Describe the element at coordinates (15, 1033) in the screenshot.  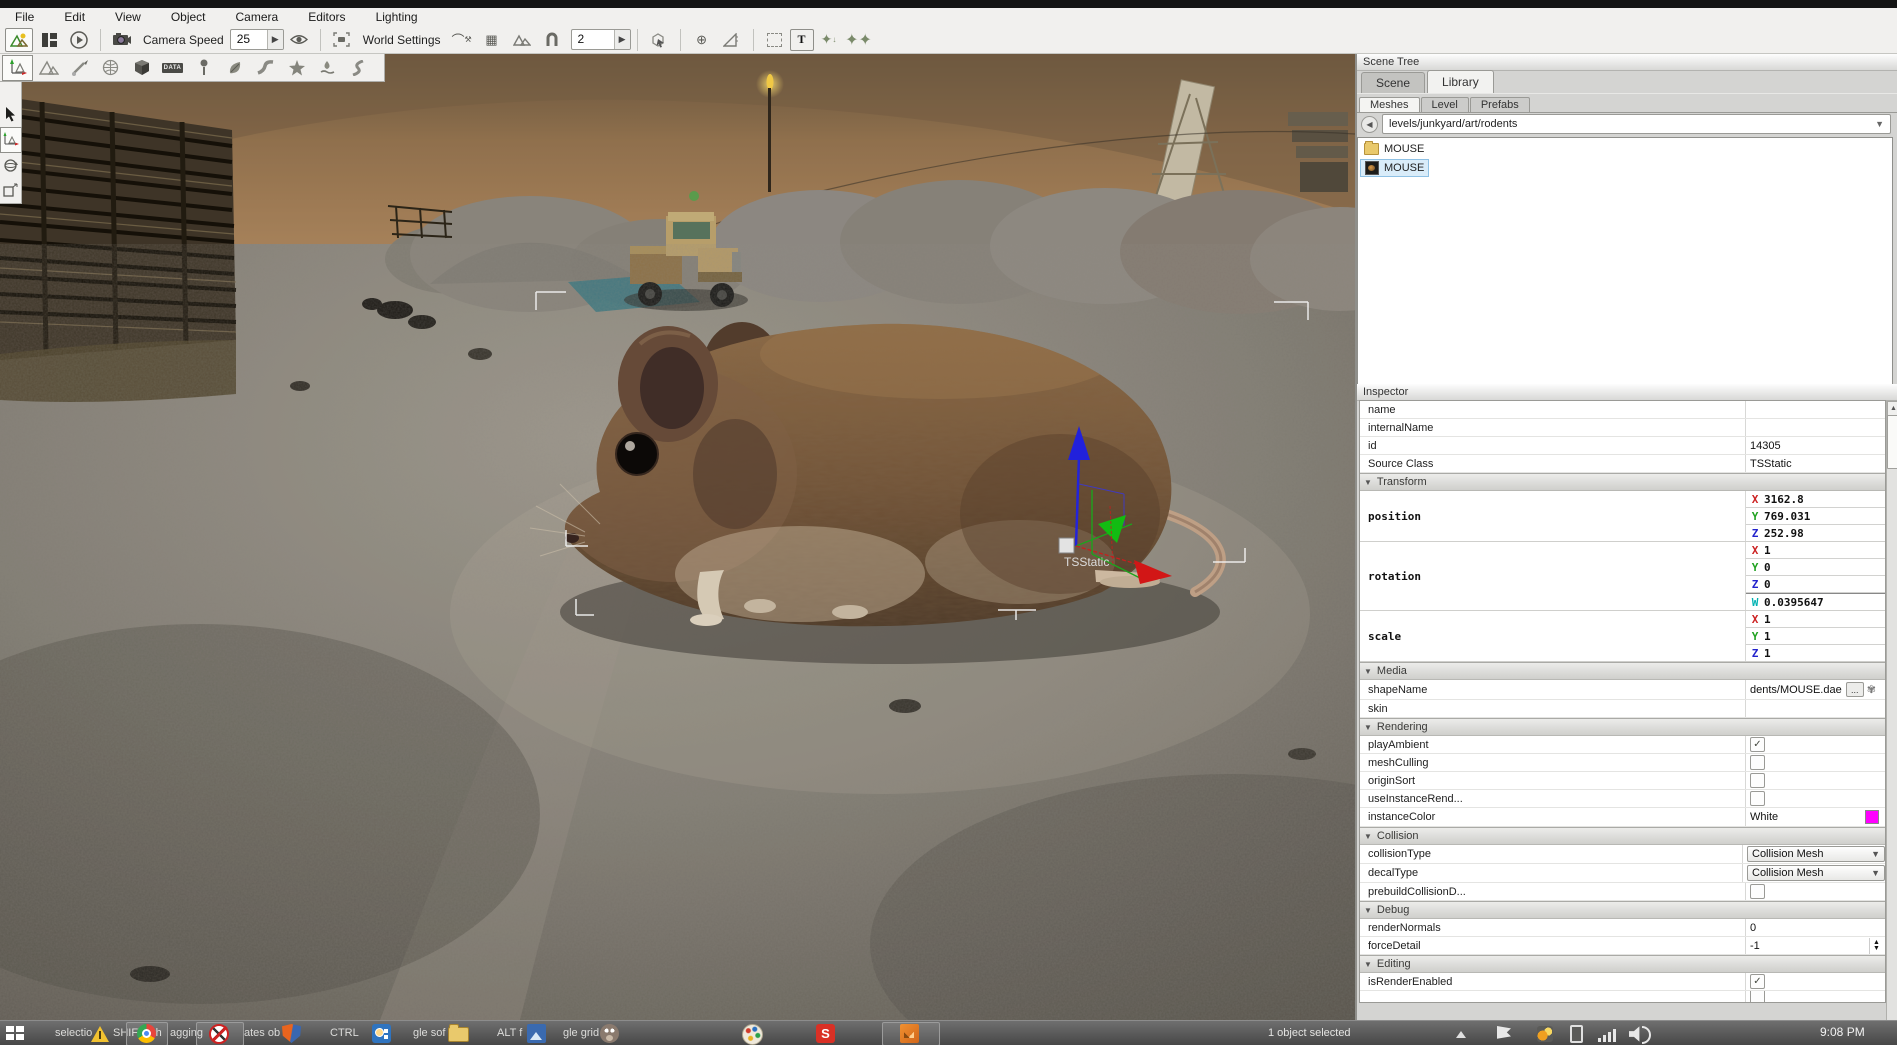
I see `window-grid-icon` at that location.